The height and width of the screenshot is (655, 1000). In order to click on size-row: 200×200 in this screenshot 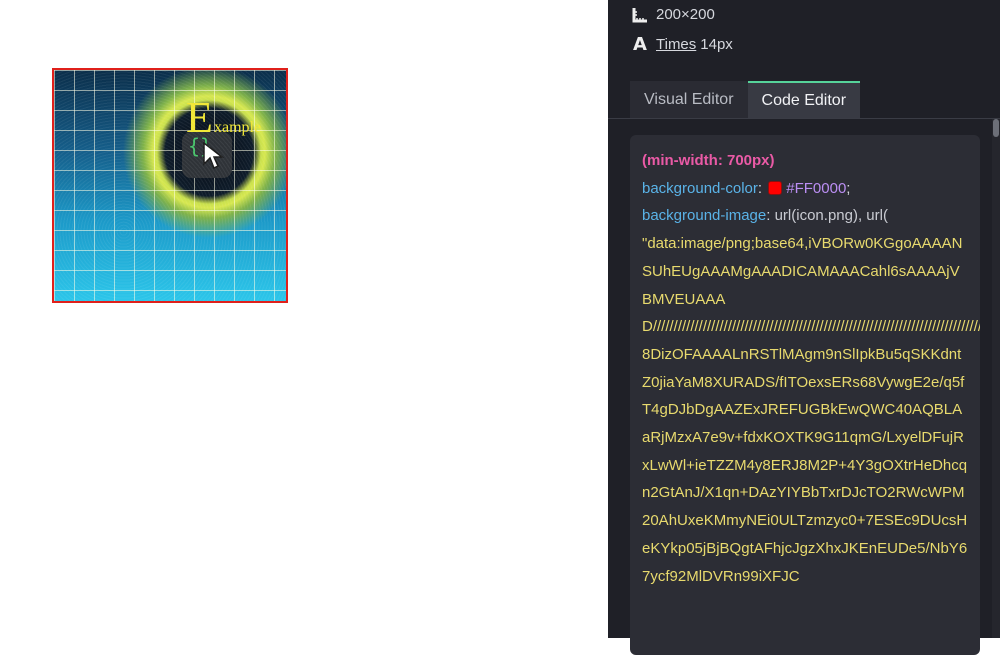, I will do `click(672, 14)`.